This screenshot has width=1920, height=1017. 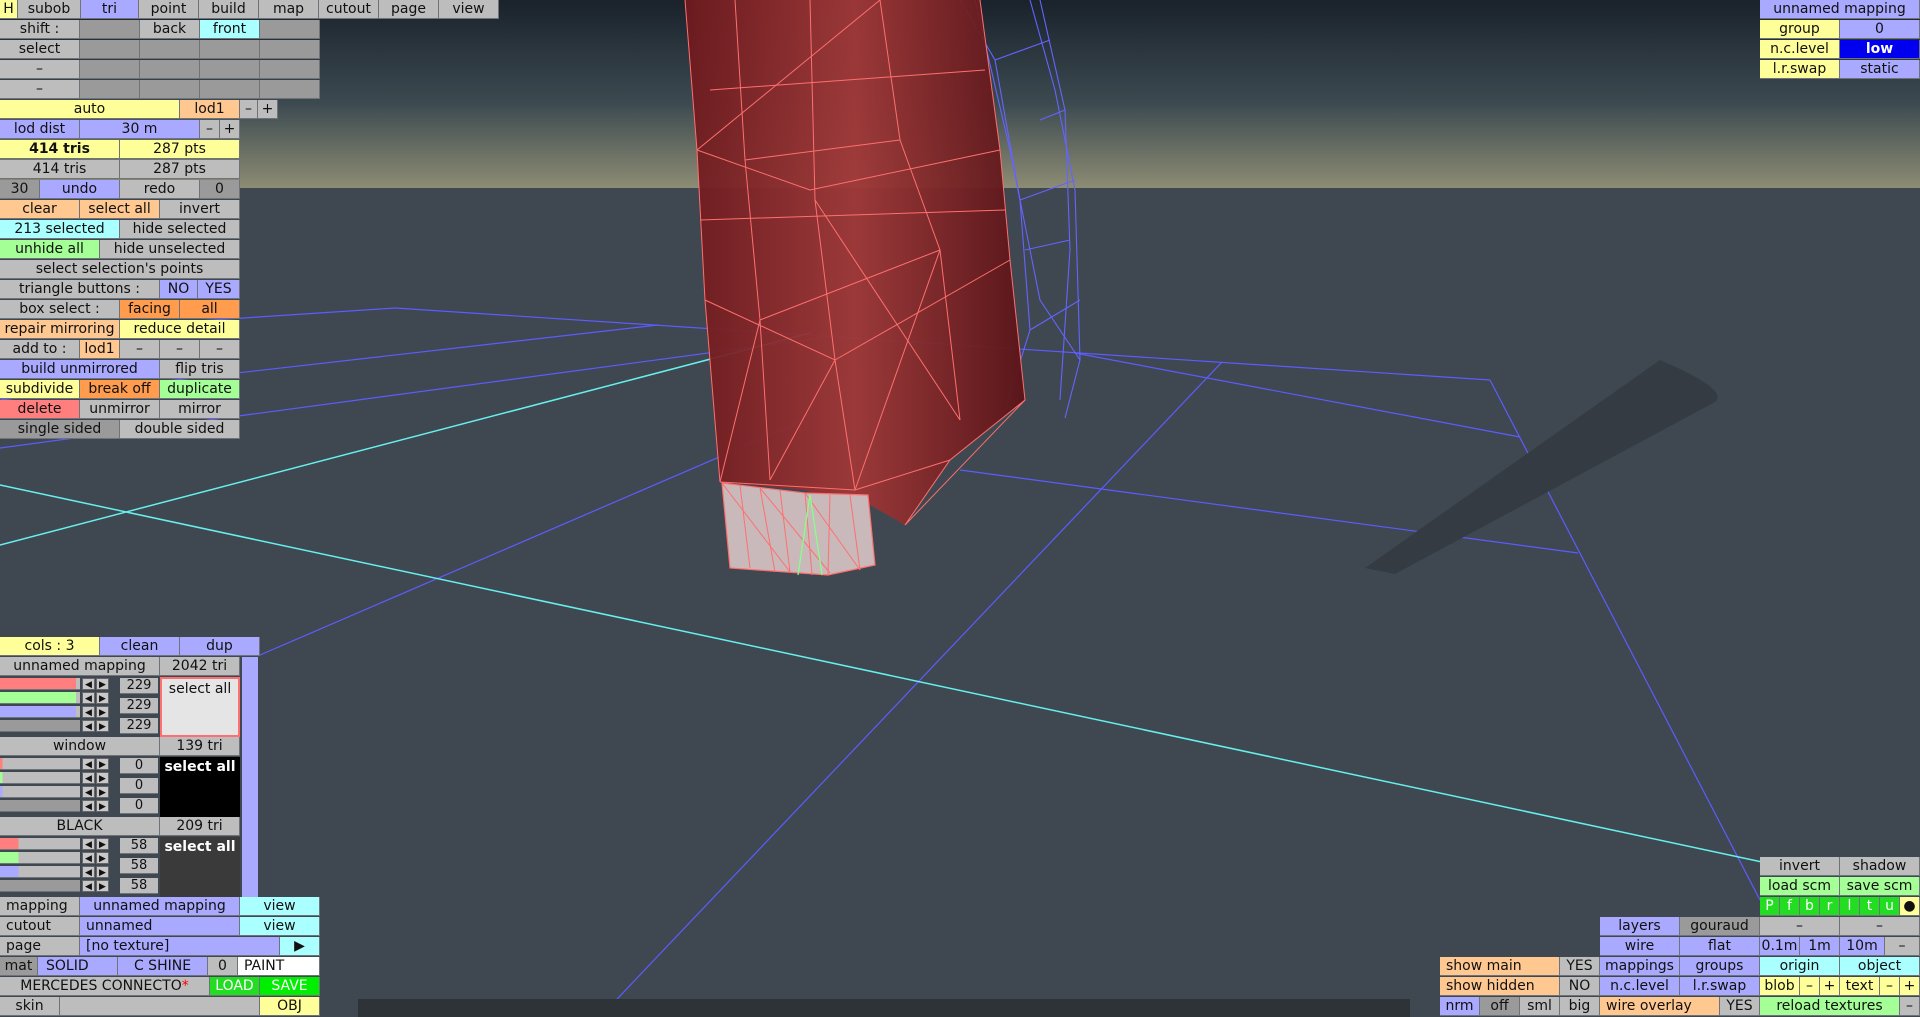 What do you see at coordinates (268, 109) in the screenshot?
I see `lod-plus-button: +` at bounding box center [268, 109].